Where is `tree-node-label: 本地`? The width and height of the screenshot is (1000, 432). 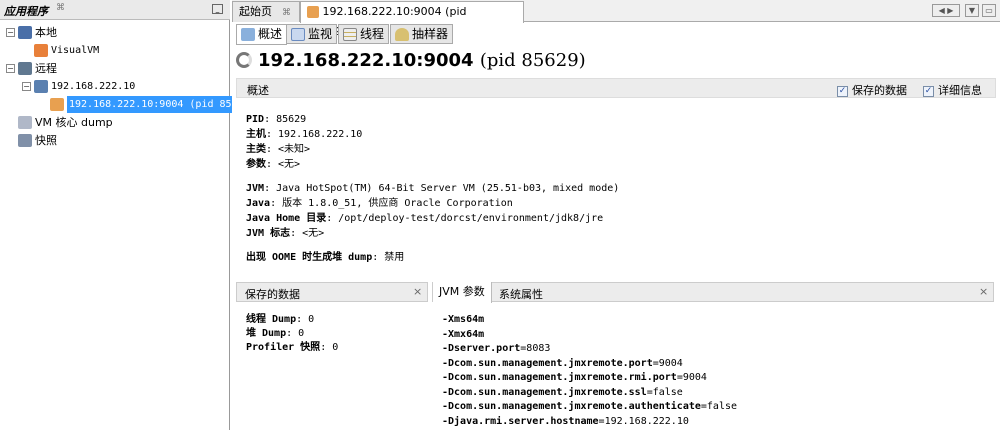 tree-node-label: 本地 is located at coordinates (46, 32).